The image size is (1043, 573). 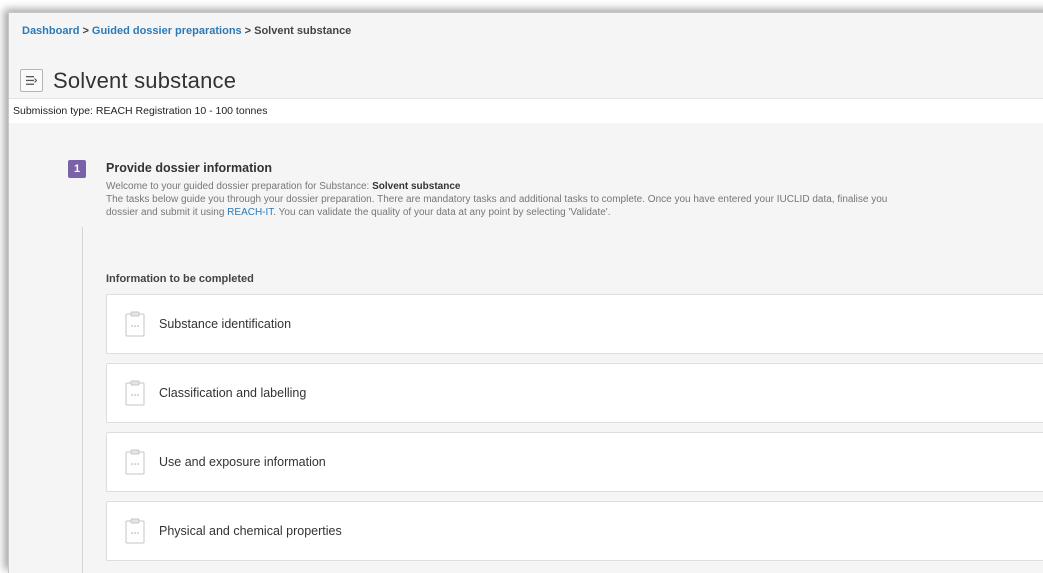 What do you see at coordinates (574, 462) in the screenshot?
I see `task-use-exposure: Use and exposure information` at bounding box center [574, 462].